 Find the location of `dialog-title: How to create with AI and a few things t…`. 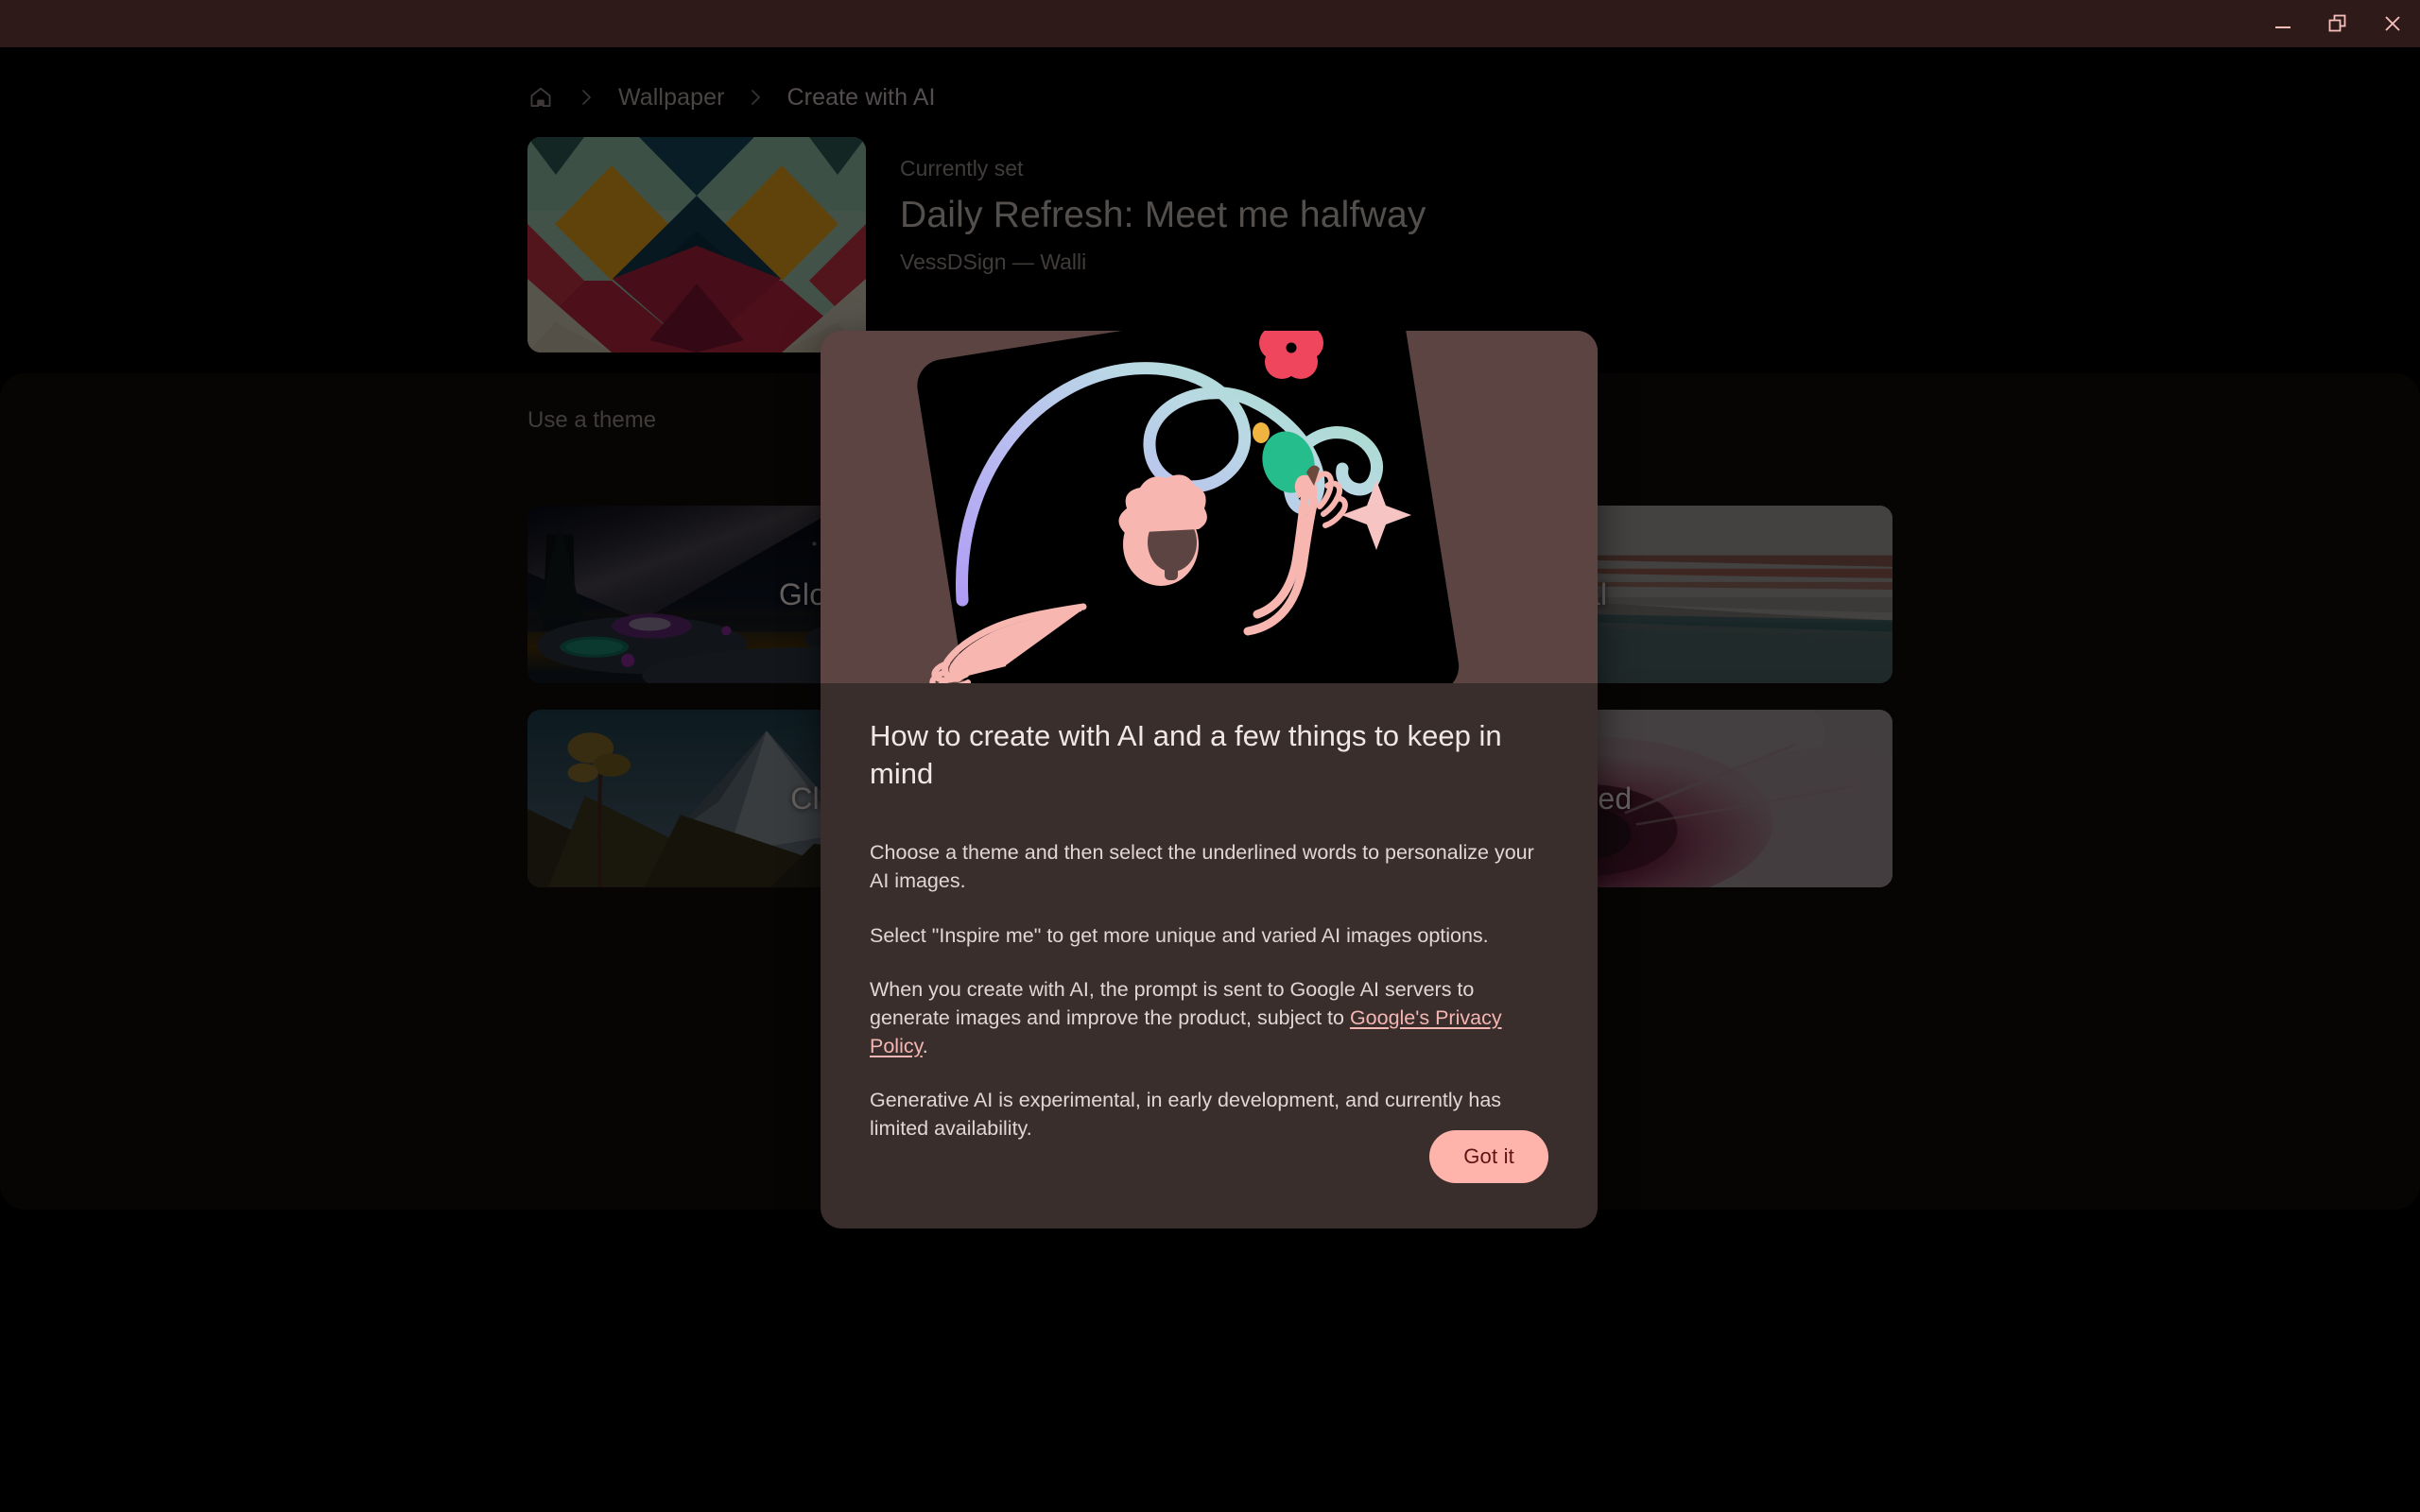

dialog-title: How to create with AI and a few things t… is located at coordinates (1186, 754).